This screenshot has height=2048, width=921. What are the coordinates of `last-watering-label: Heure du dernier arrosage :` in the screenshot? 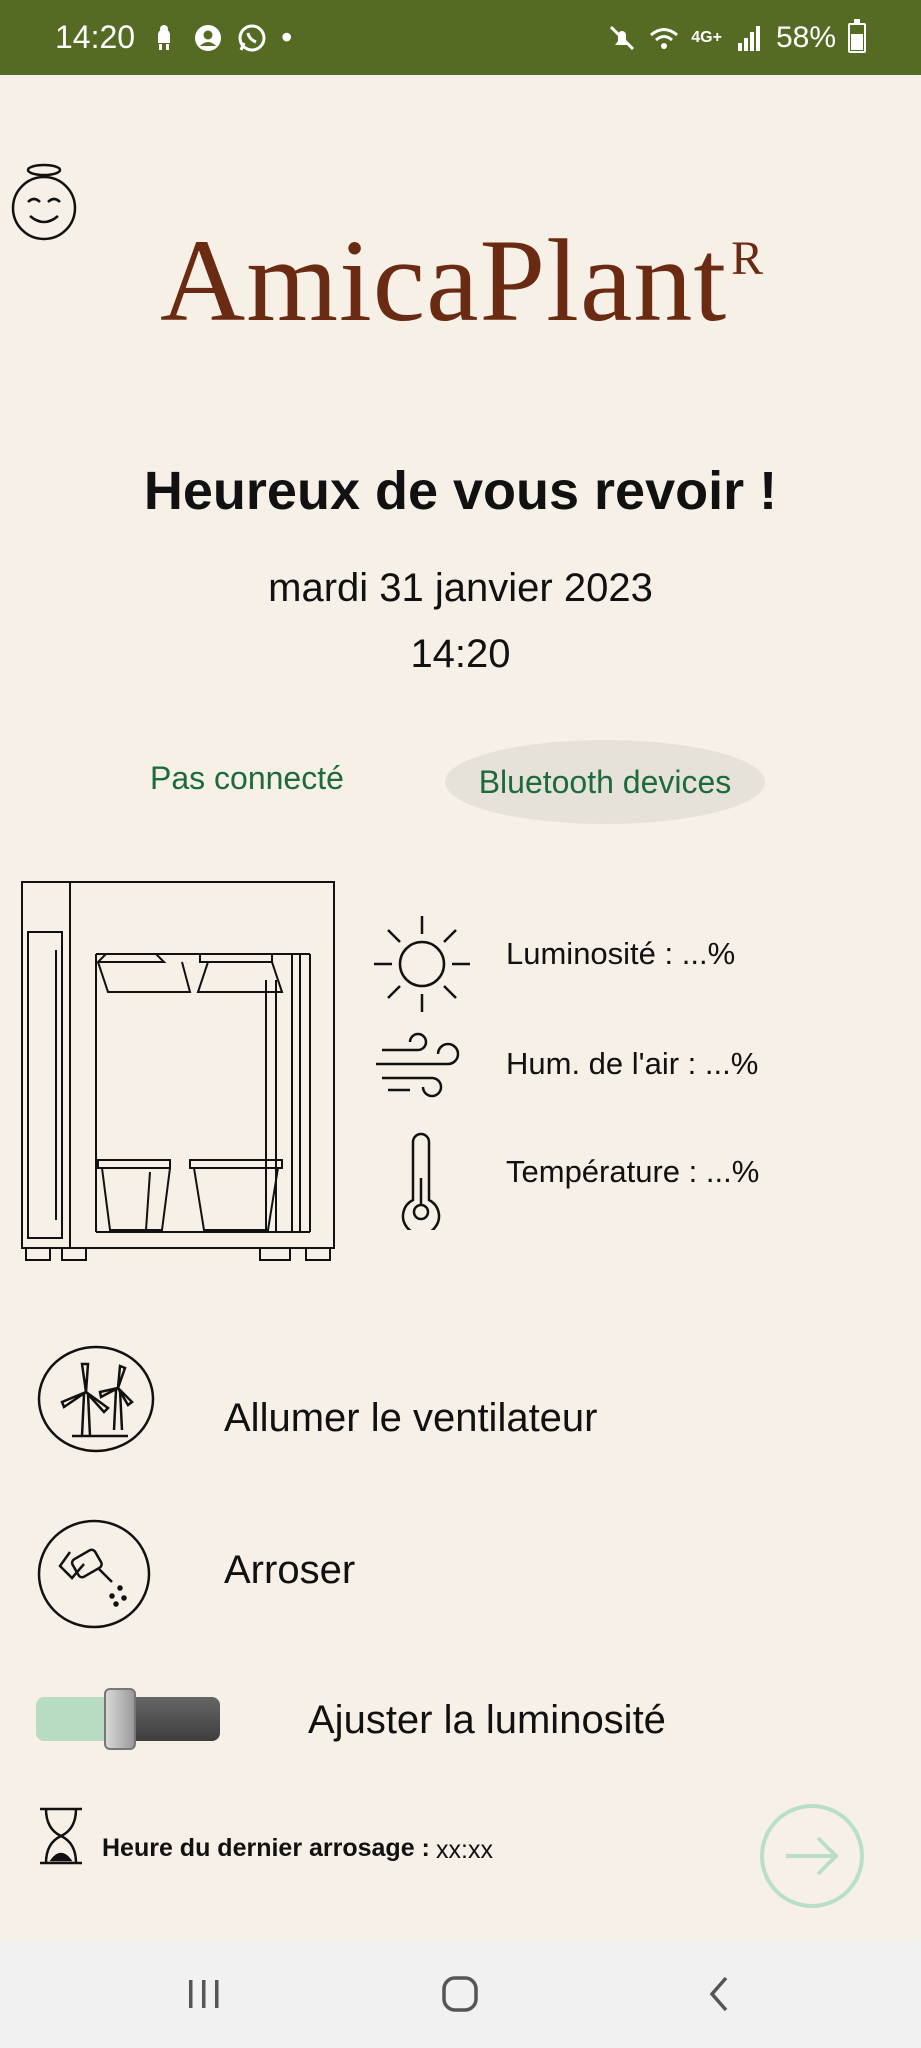 It's located at (266, 1848).